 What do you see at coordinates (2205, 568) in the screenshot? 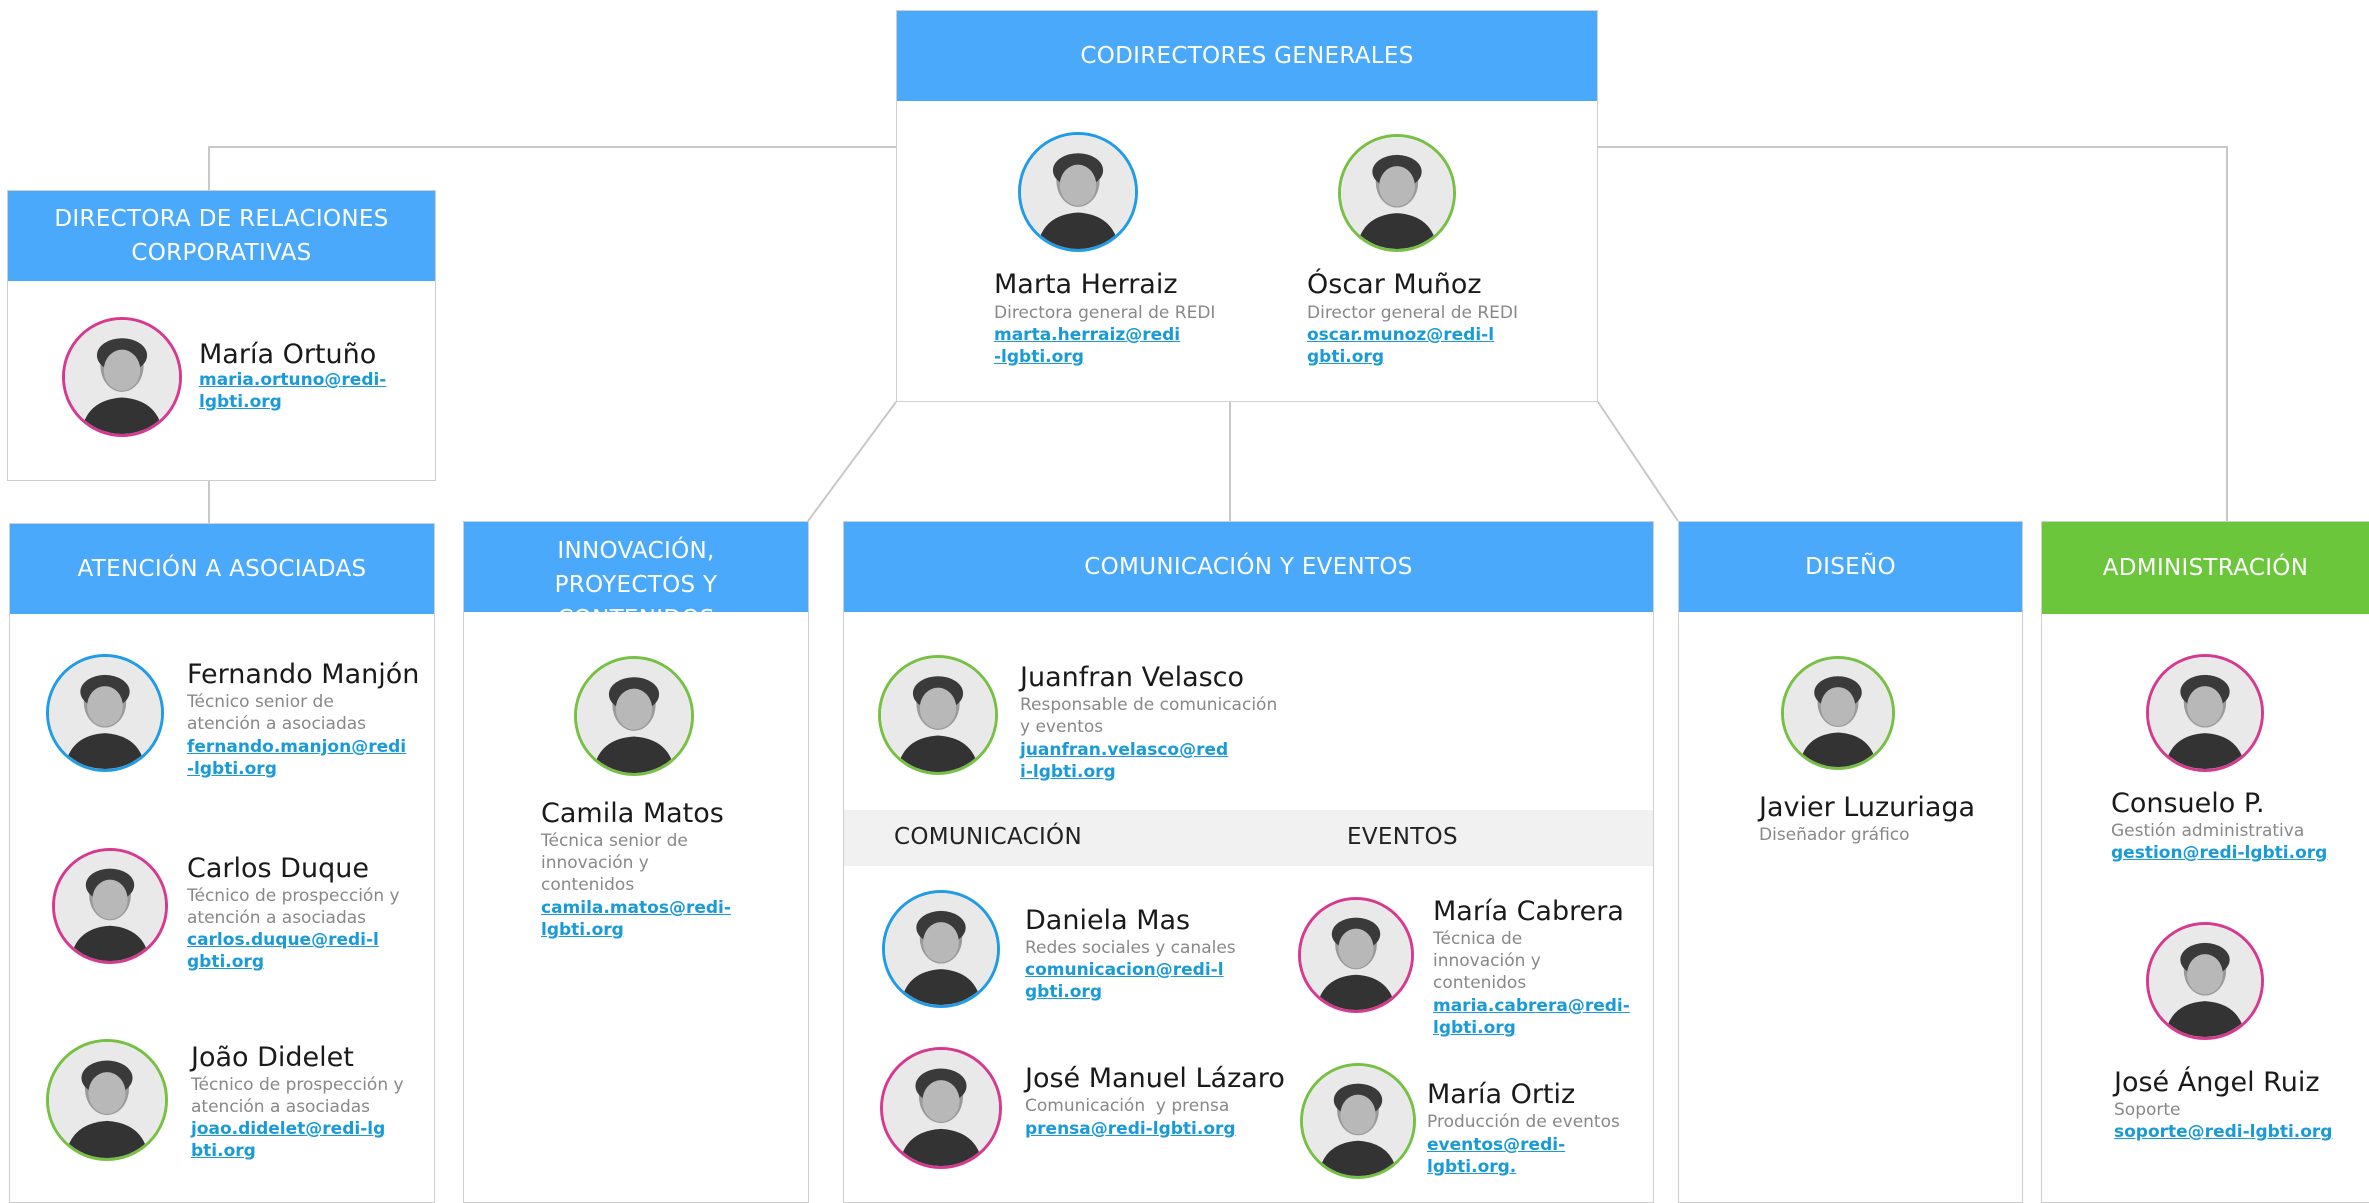
I see `administracion-header: ADMINISTRACIÓN` at bounding box center [2205, 568].